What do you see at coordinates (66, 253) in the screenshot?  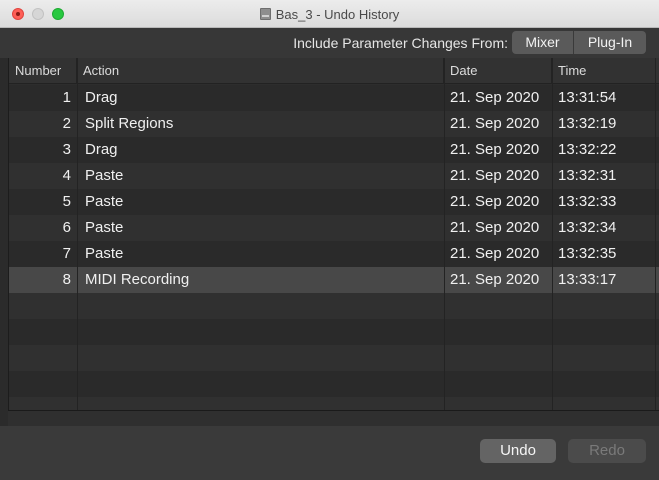 I see `row-number: 7` at bounding box center [66, 253].